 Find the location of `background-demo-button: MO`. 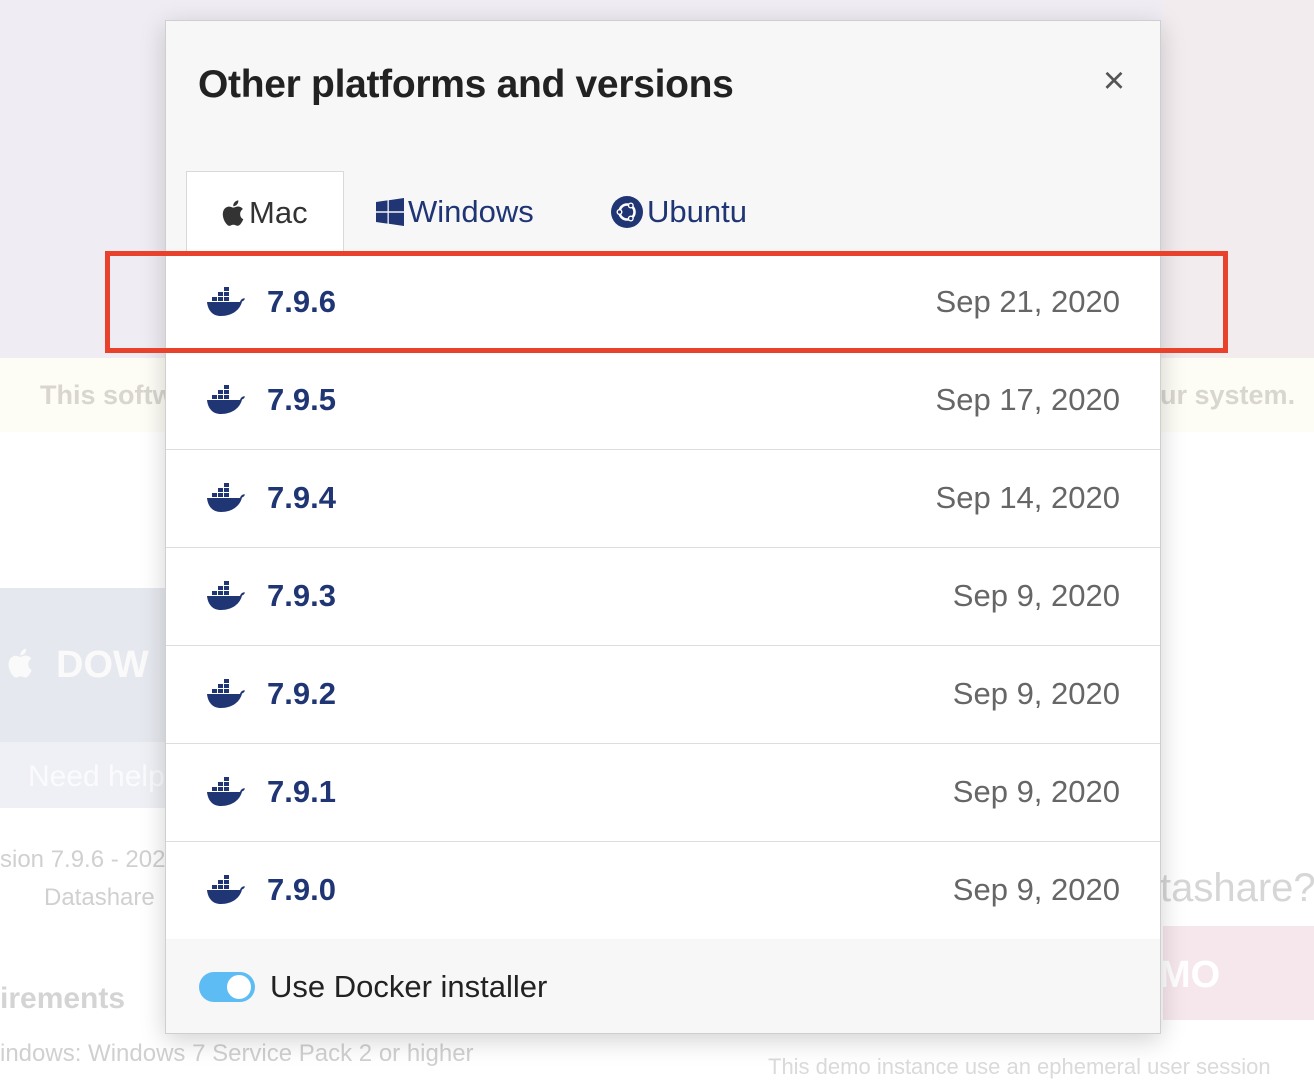

background-demo-button: MO is located at coordinates (1236, 973).